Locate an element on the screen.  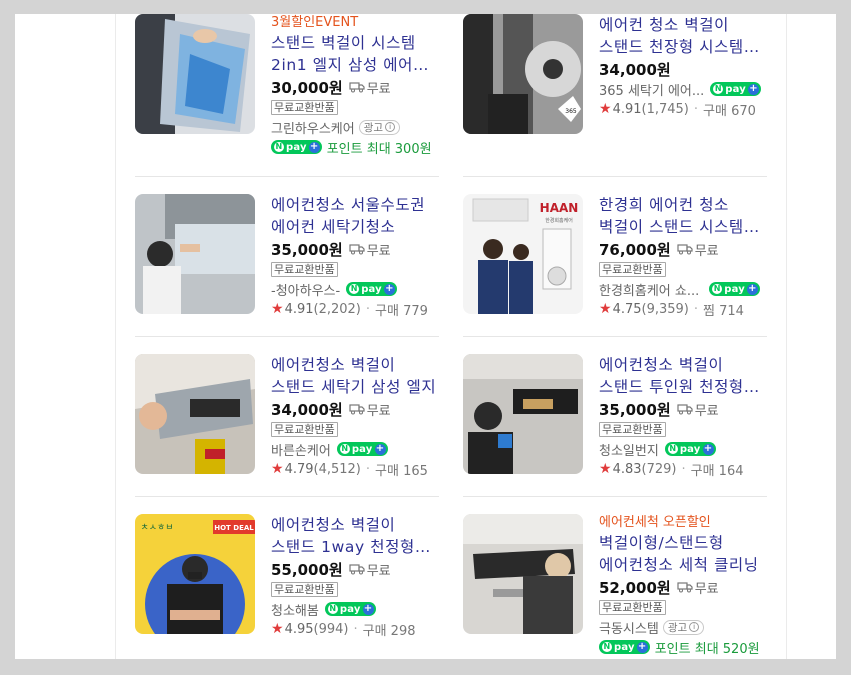
promo-label: 에어컨세척 오픈할인 is located at coordinates (655, 522).